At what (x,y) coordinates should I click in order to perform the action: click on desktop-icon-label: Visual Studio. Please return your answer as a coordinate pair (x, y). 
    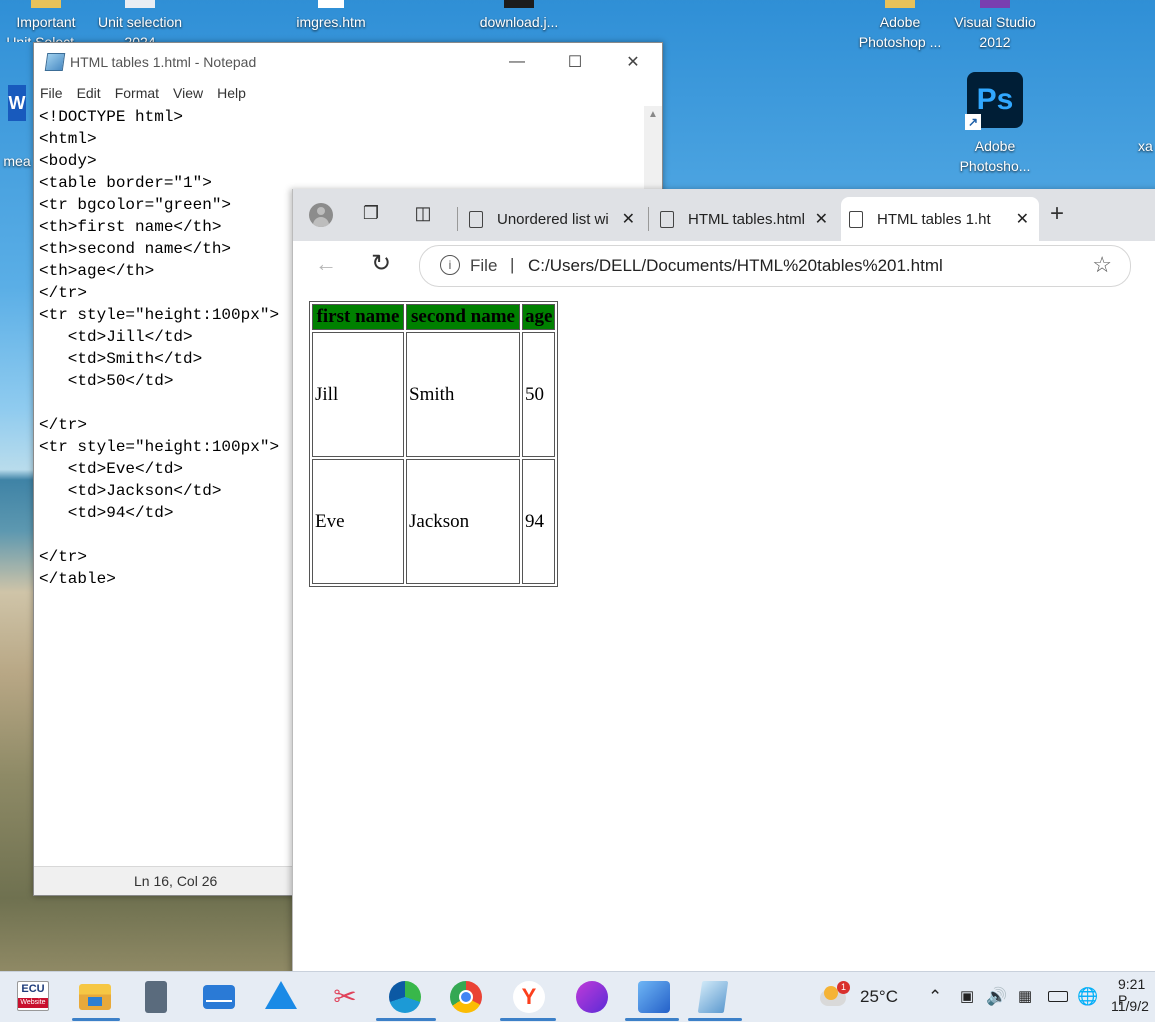
    Looking at the image, I should click on (995, 22).